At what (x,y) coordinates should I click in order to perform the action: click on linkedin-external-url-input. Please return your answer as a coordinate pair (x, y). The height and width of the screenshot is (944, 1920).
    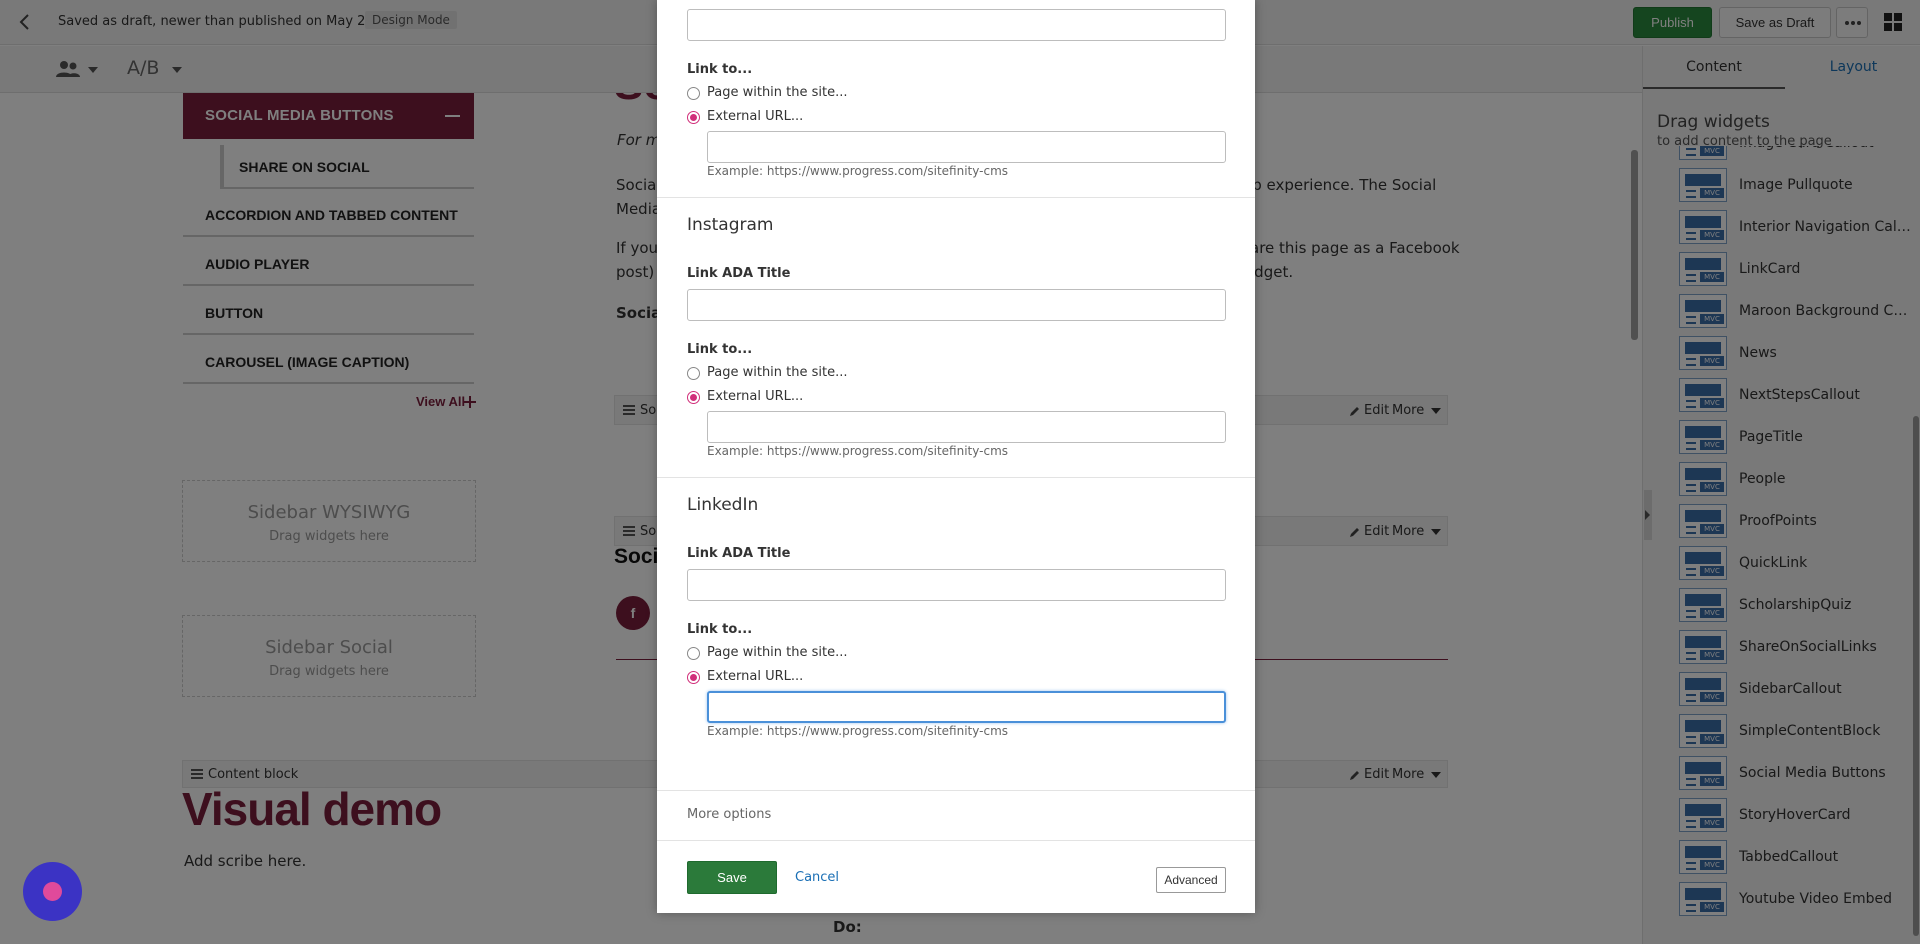
    Looking at the image, I should click on (966, 707).